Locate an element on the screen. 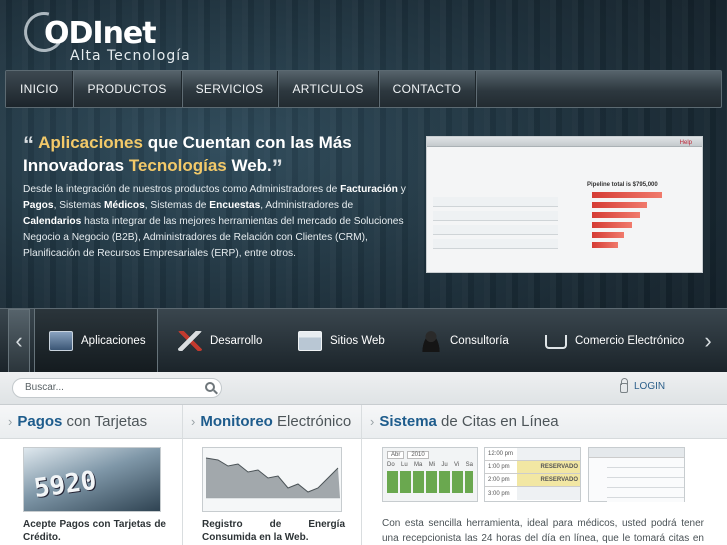 The width and height of the screenshot is (727, 545). schedule-time: 12:00 pm is located at coordinates (501, 454).